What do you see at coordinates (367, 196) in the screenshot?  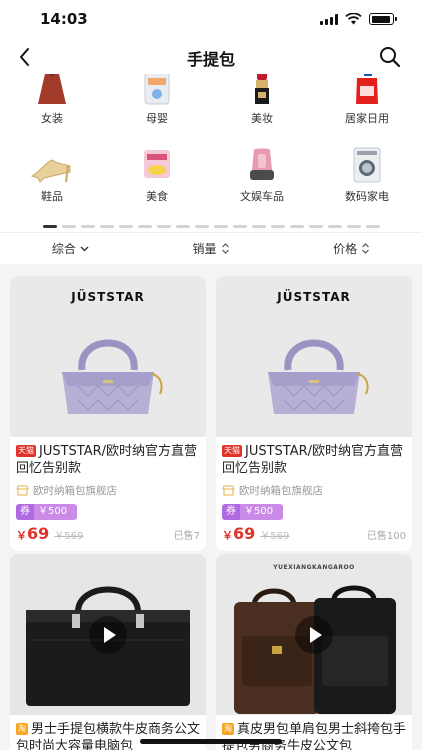 I see `category-label: 数码家电` at bounding box center [367, 196].